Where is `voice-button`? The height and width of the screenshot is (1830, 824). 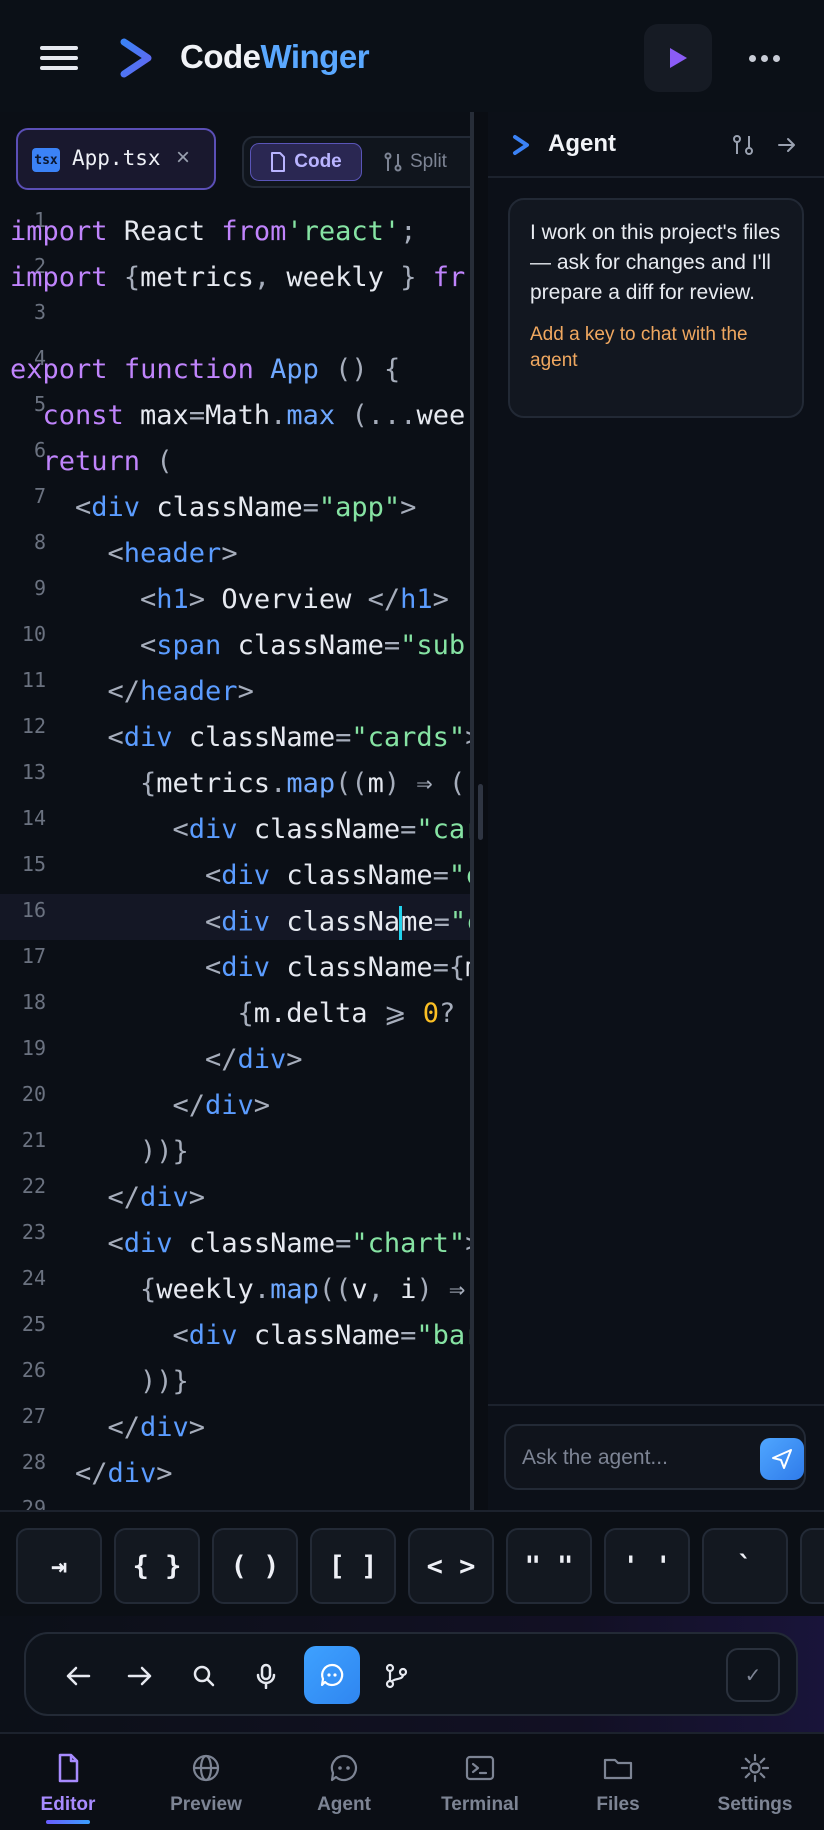
voice-button is located at coordinates (266, 1676).